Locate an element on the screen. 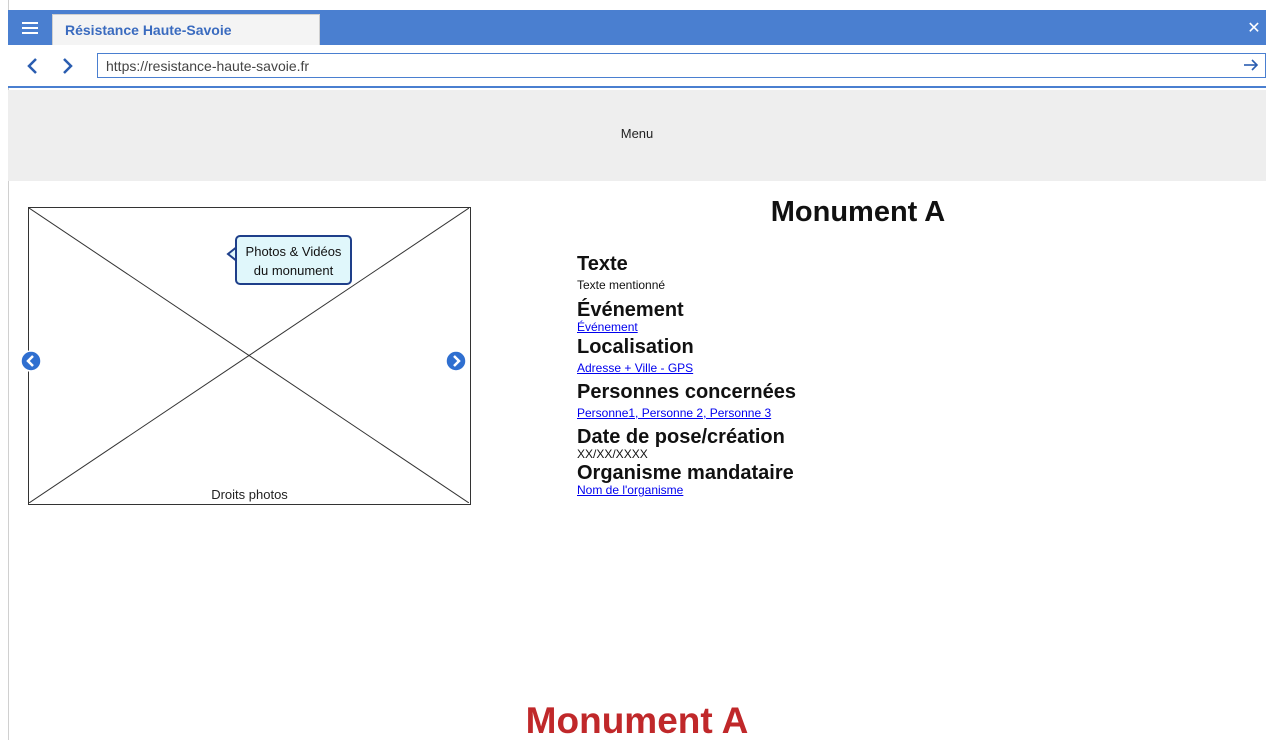 This screenshot has width=1266, height=742. field-label: Événement is located at coordinates (630, 310).